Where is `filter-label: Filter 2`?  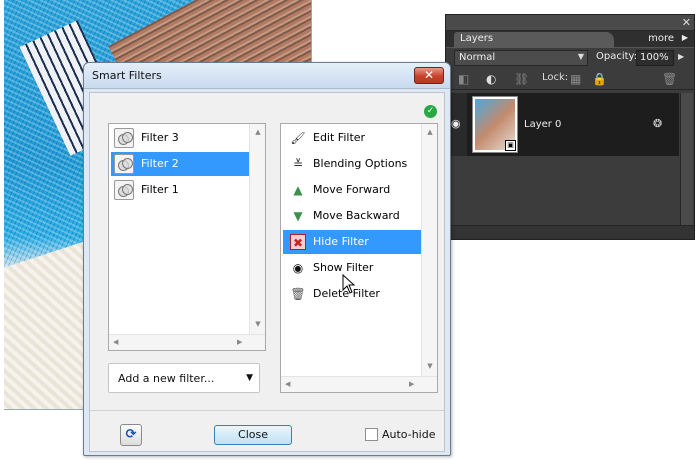 filter-label: Filter 2 is located at coordinates (160, 163).